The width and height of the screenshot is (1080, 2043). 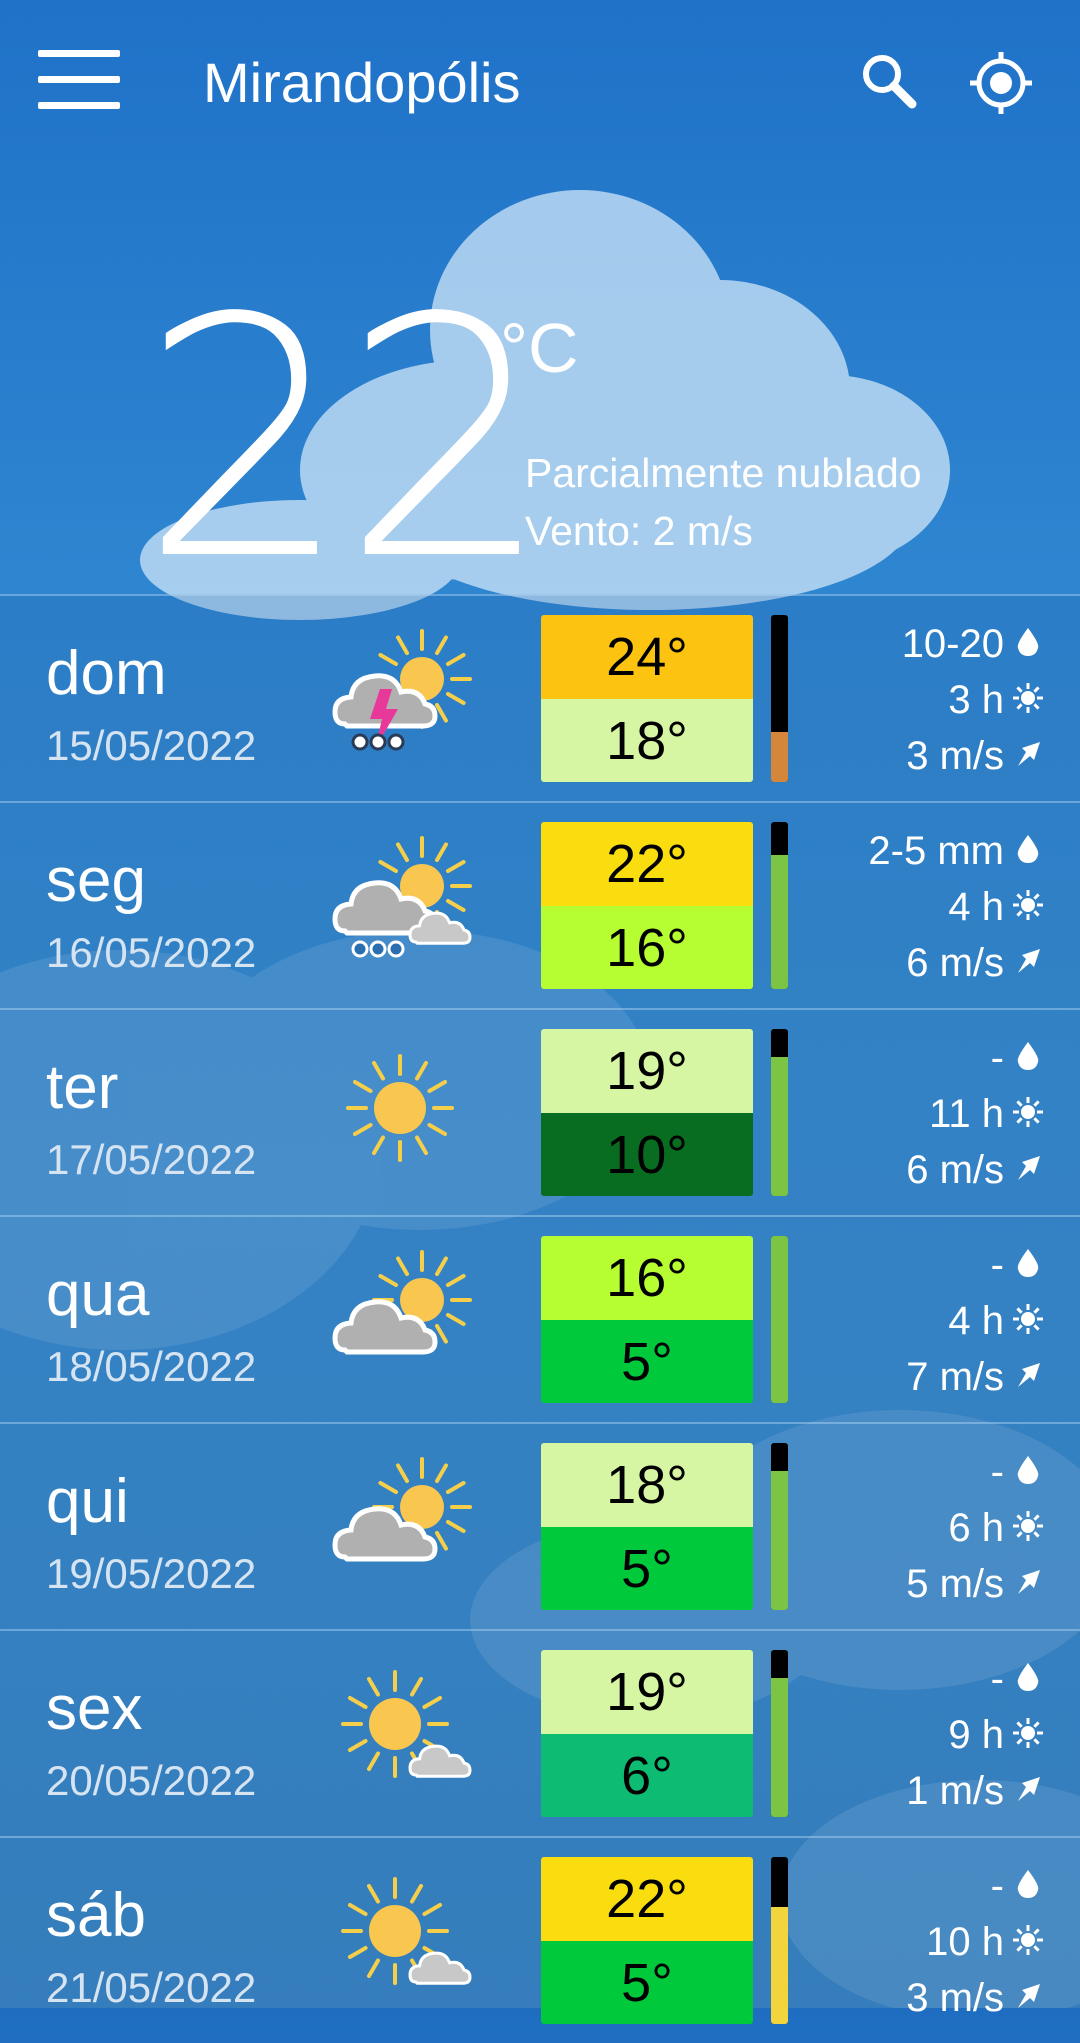 I want to click on forecast-low-temp: 10°, so click(x=647, y=1154).